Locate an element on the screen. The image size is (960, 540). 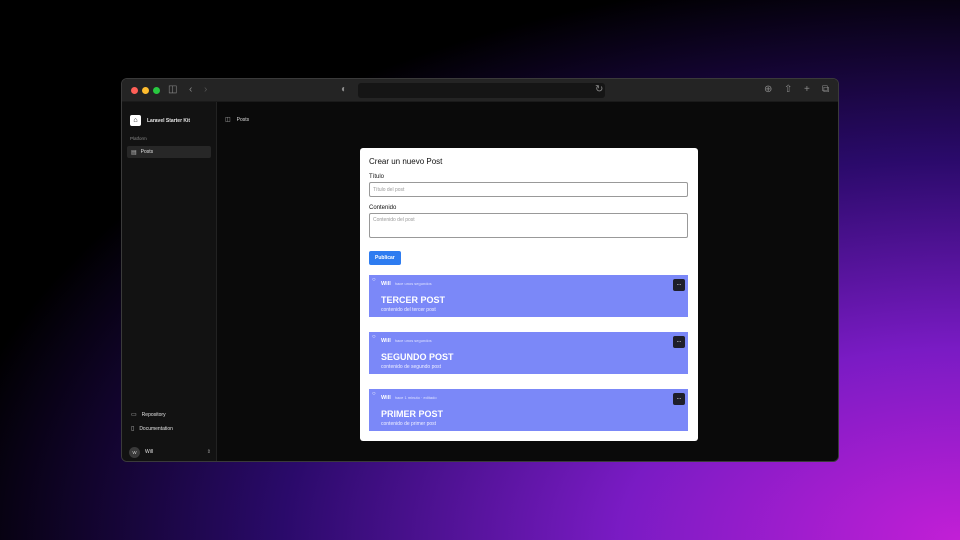
content-label: Contenido is located at coordinates (383, 208).